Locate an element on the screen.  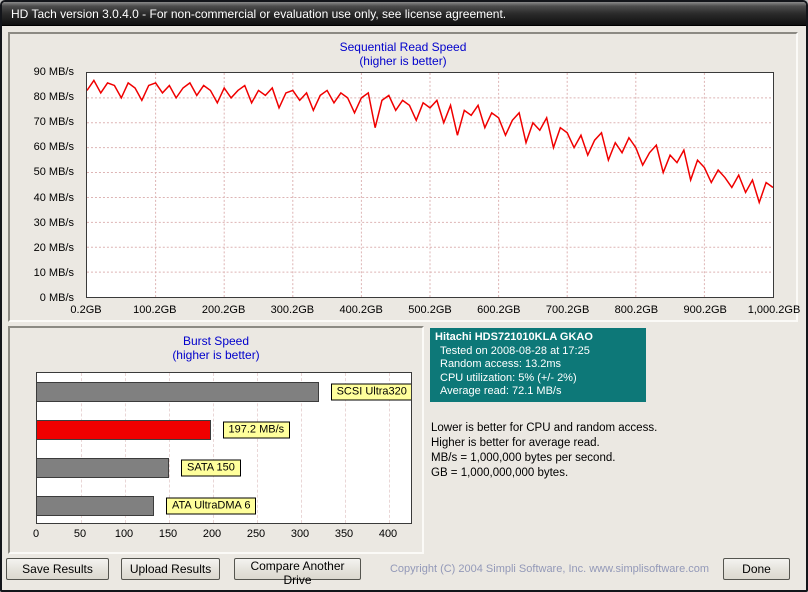
seq-y-tick-label: 30 MB/s is located at coordinates (53, 222).